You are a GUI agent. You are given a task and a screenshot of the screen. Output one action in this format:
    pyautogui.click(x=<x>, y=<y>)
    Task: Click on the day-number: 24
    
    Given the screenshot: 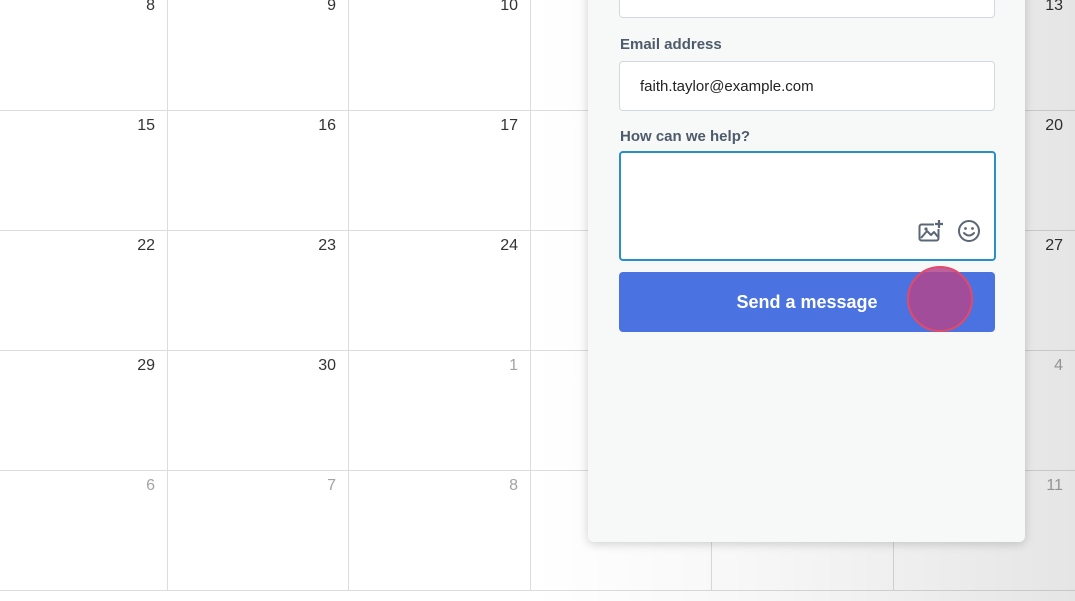 What is the action you would take?
    pyautogui.click(x=509, y=245)
    